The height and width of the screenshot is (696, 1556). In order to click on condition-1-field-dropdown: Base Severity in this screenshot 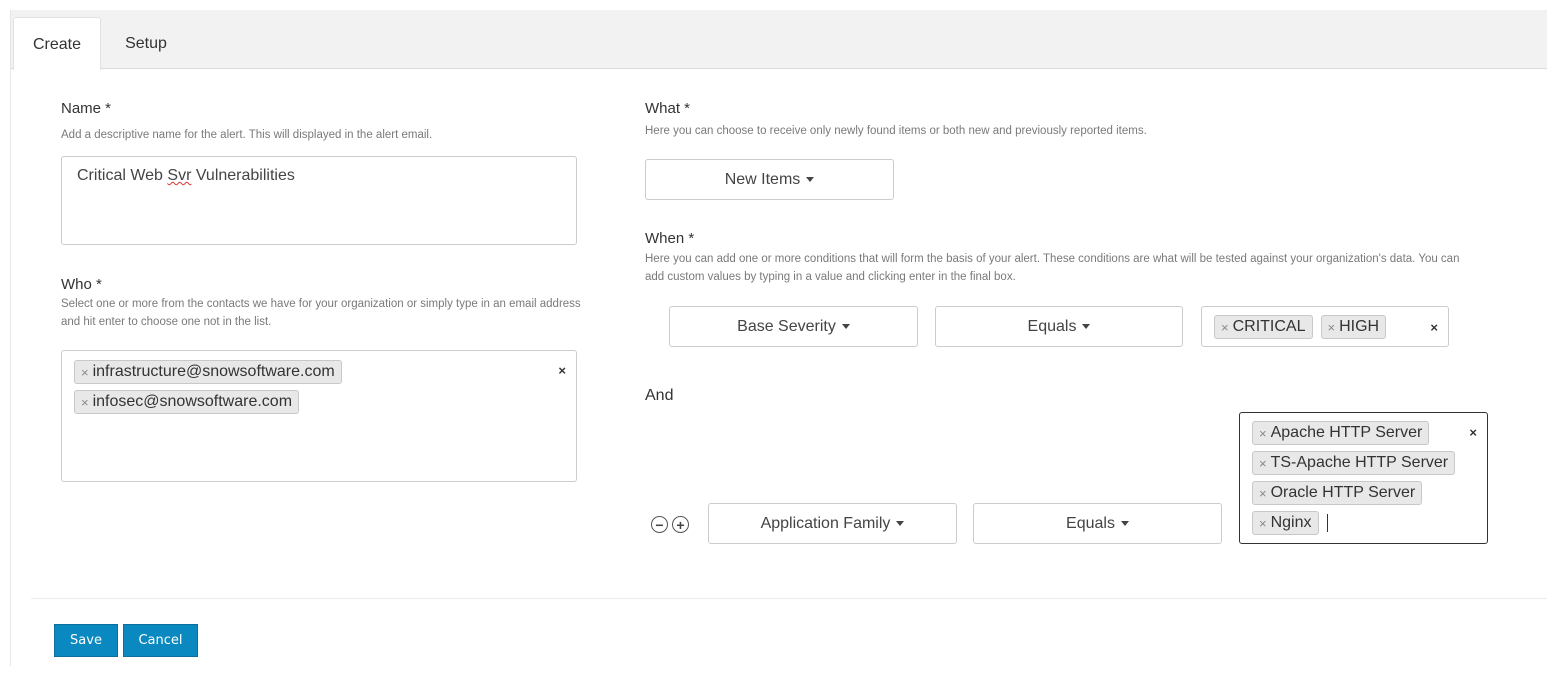, I will do `click(793, 326)`.